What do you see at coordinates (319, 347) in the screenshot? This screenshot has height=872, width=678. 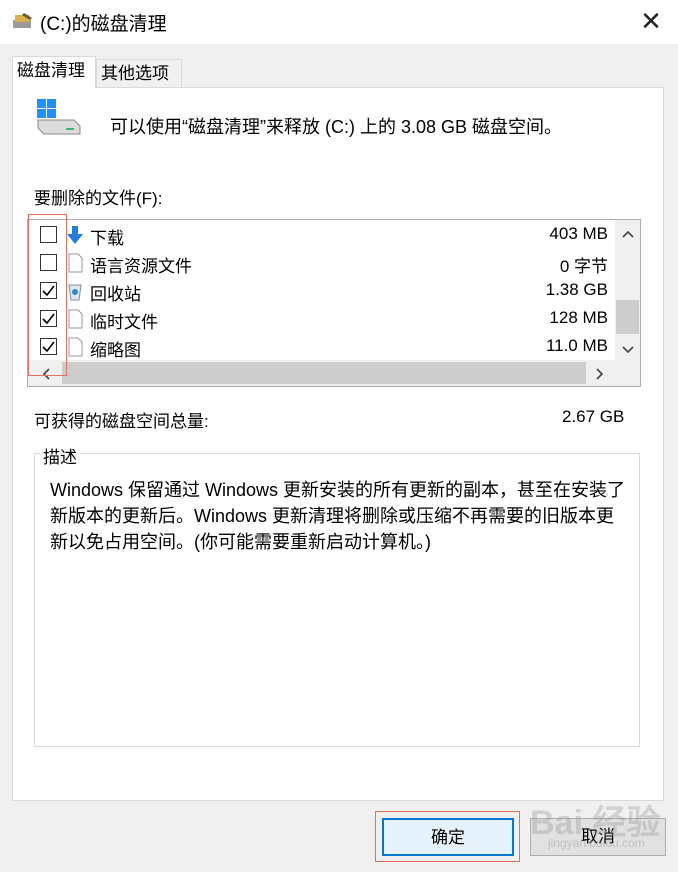 I see `list-item: 缩略图 11.0 MB` at bounding box center [319, 347].